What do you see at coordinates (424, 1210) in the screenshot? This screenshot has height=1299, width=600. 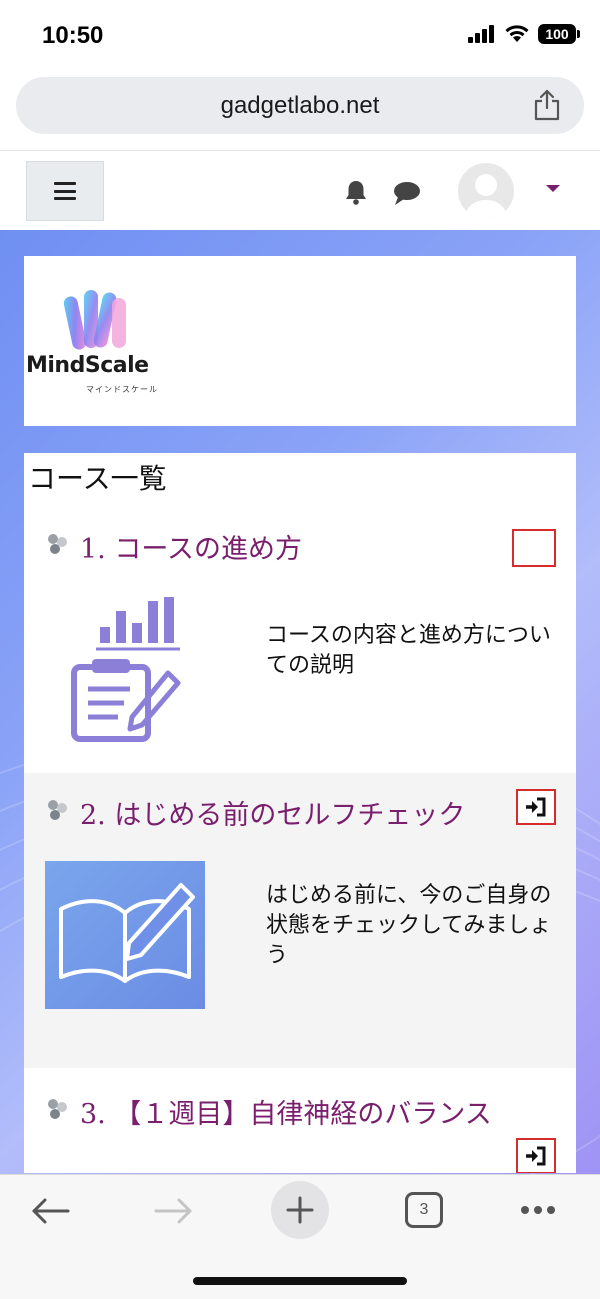 I see `tab-count-button: 3` at bounding box center [424, 1210].